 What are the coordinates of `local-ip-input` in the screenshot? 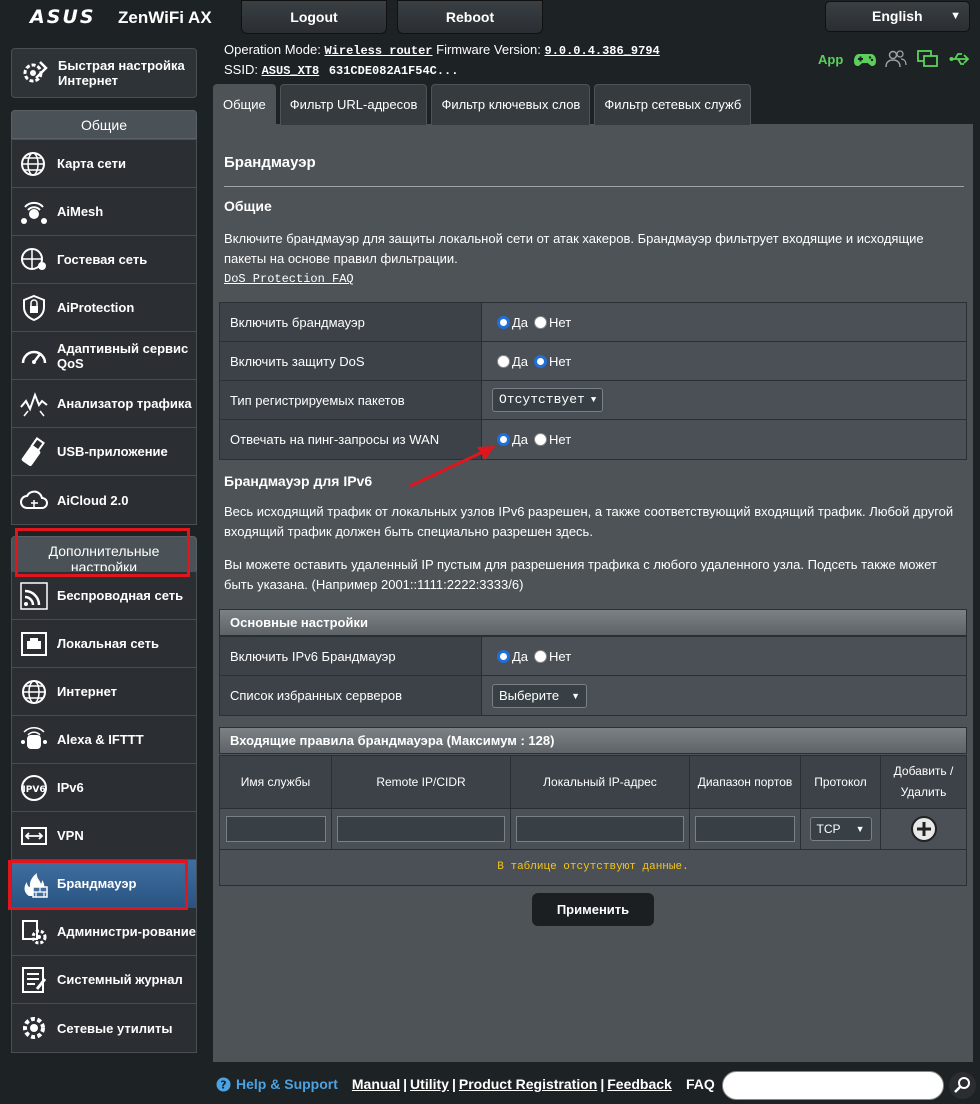 It's located at (600, 829).